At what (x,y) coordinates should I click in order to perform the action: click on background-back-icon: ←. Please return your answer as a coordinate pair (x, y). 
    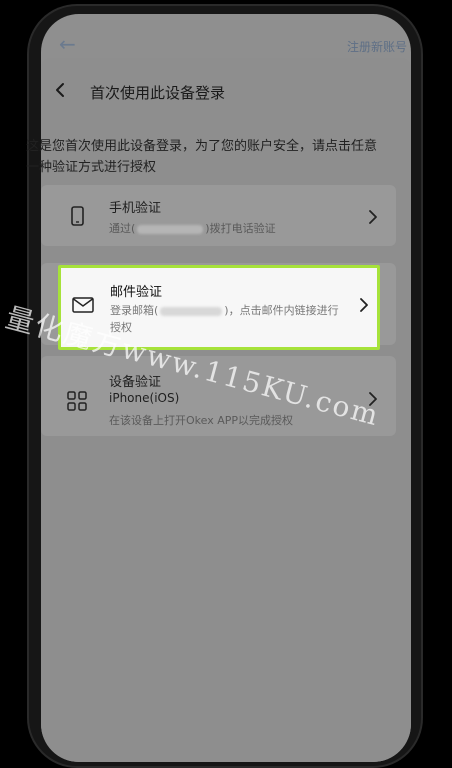
    Looking at the image, I should click on (67, 44).